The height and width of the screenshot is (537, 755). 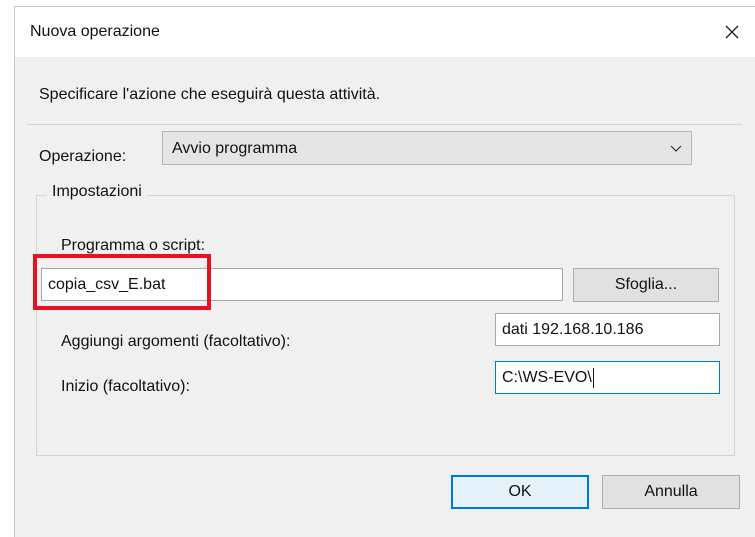 I want to click on program-label: Programma o script:, so click(x=133, y=245).